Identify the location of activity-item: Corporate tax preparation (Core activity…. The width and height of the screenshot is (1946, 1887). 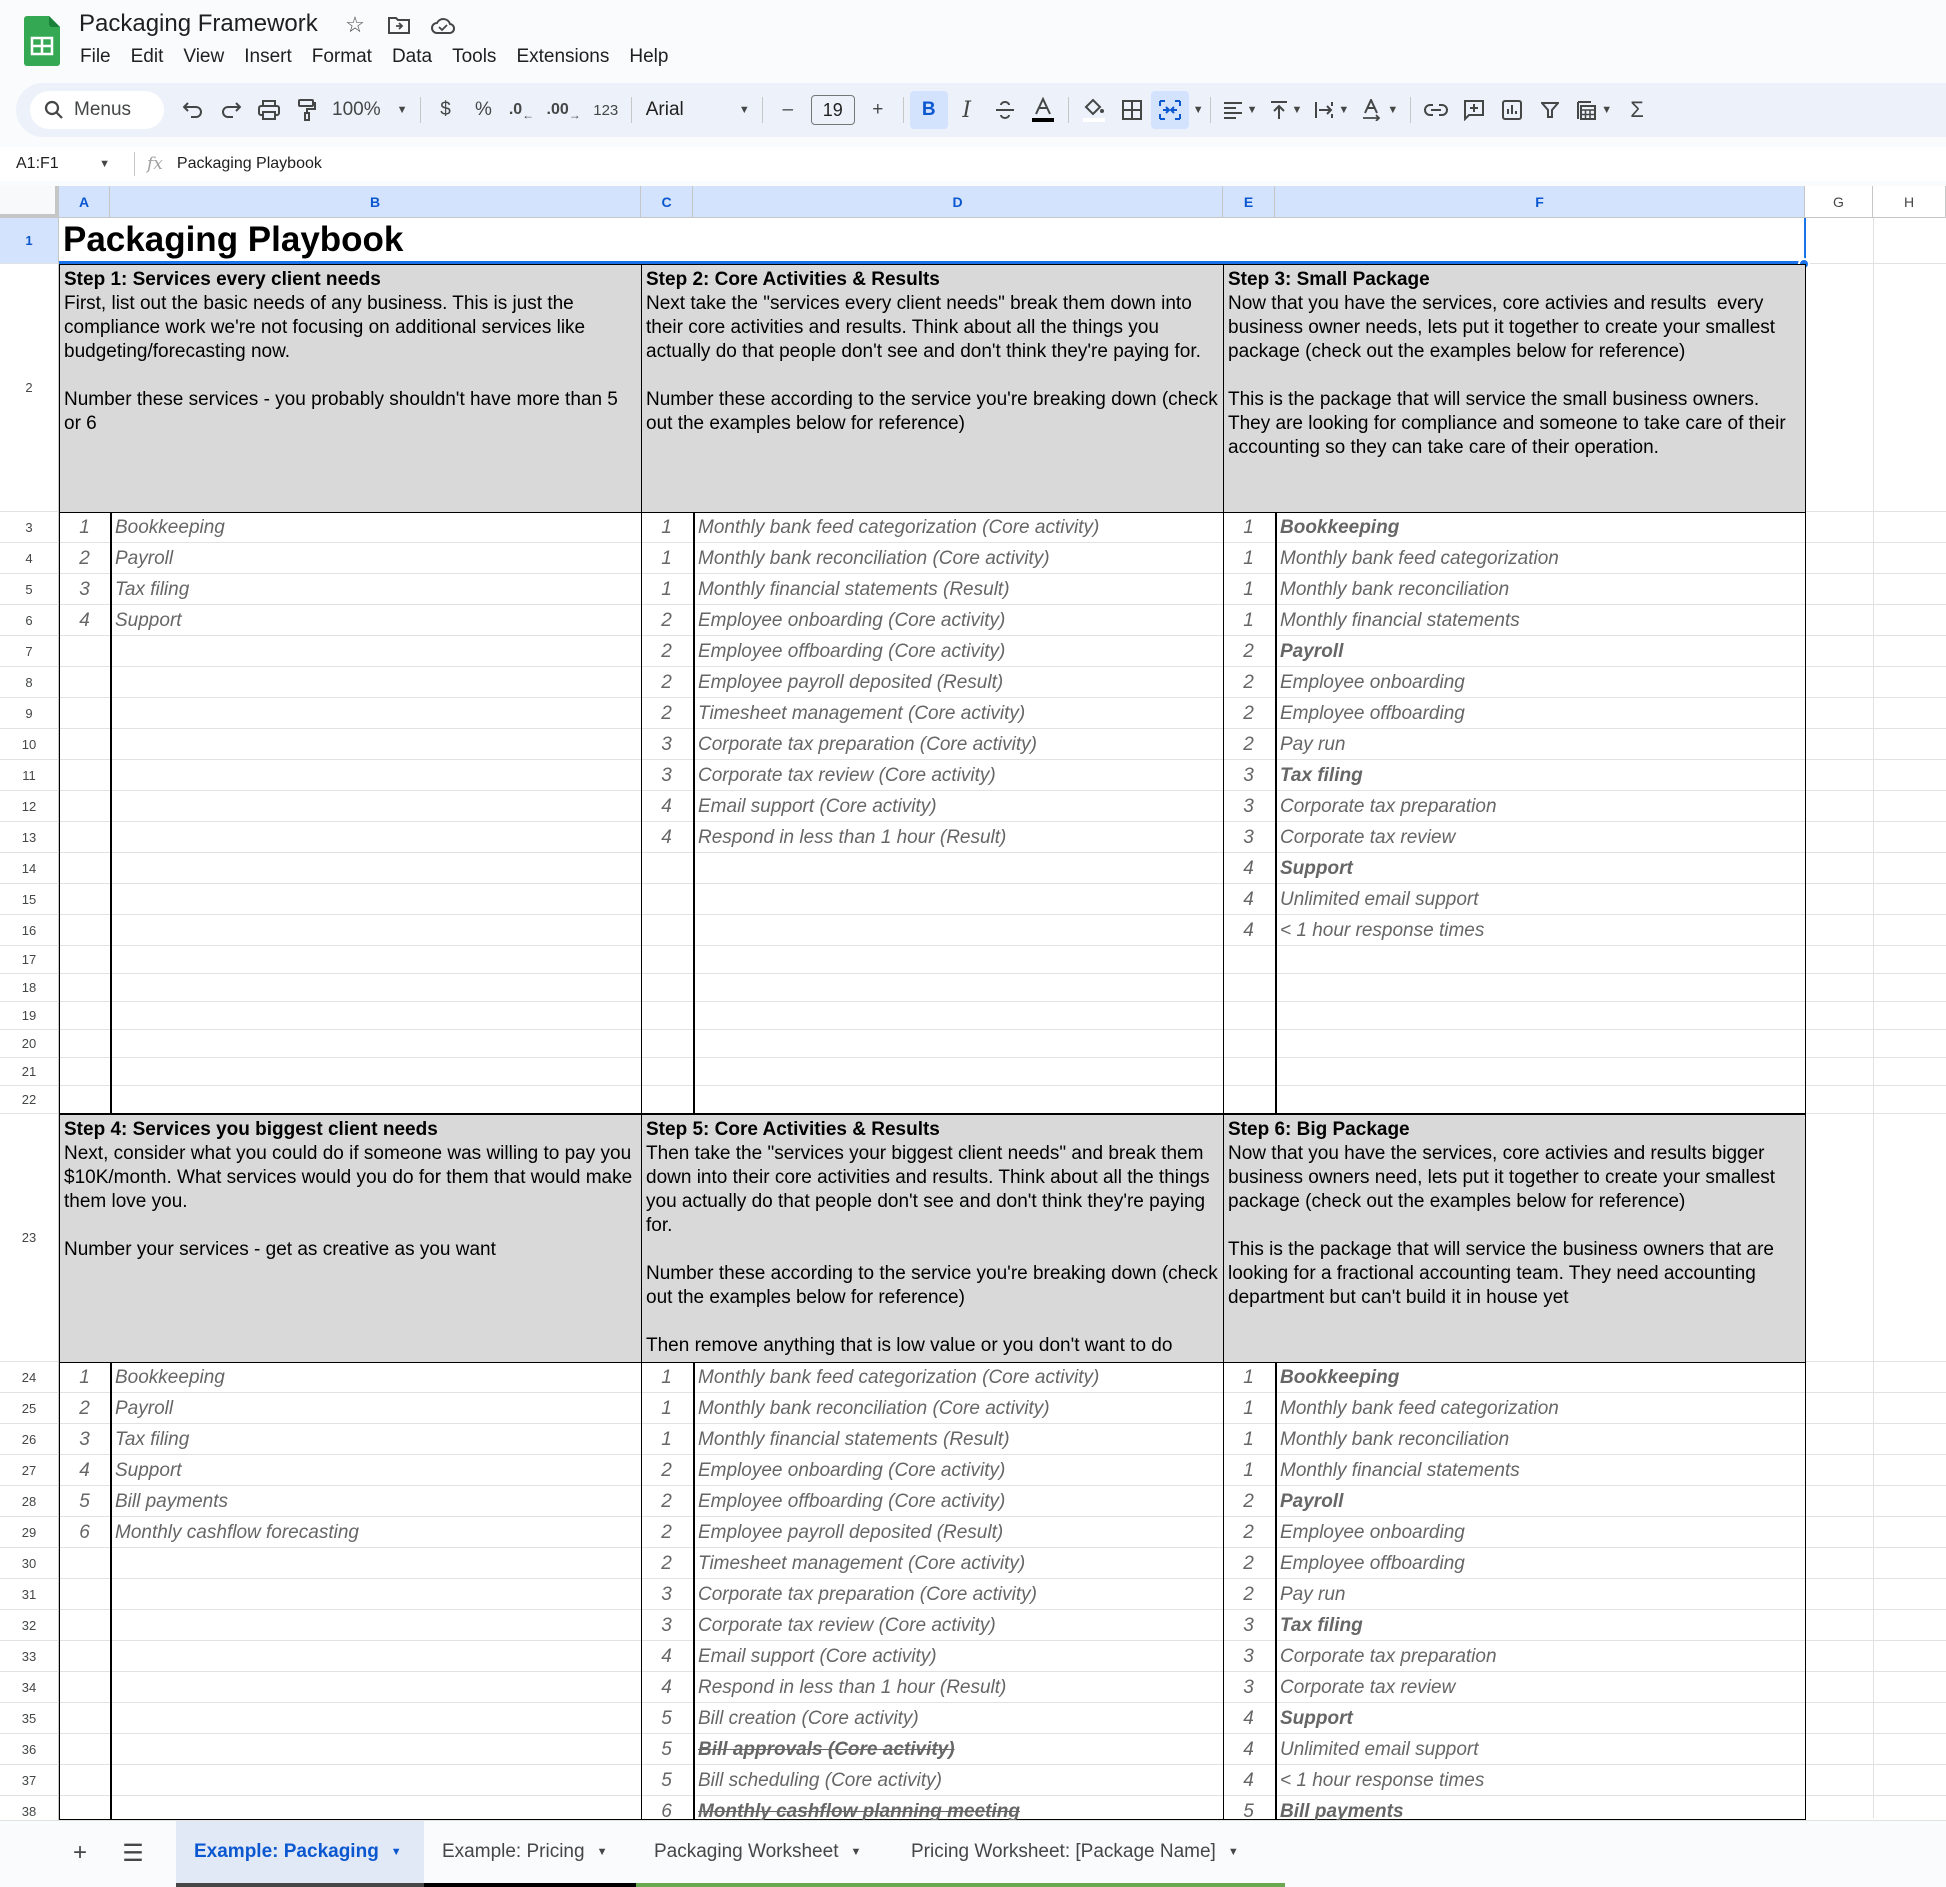
(958, 744).